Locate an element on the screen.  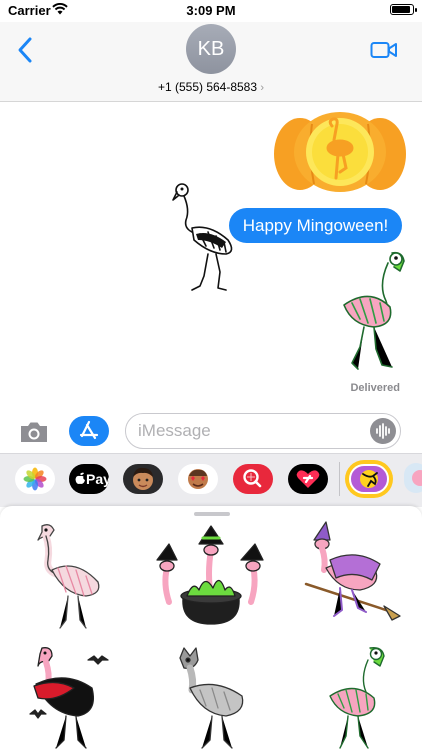
audio-waveform-icon is located at coordinates (383, 431).